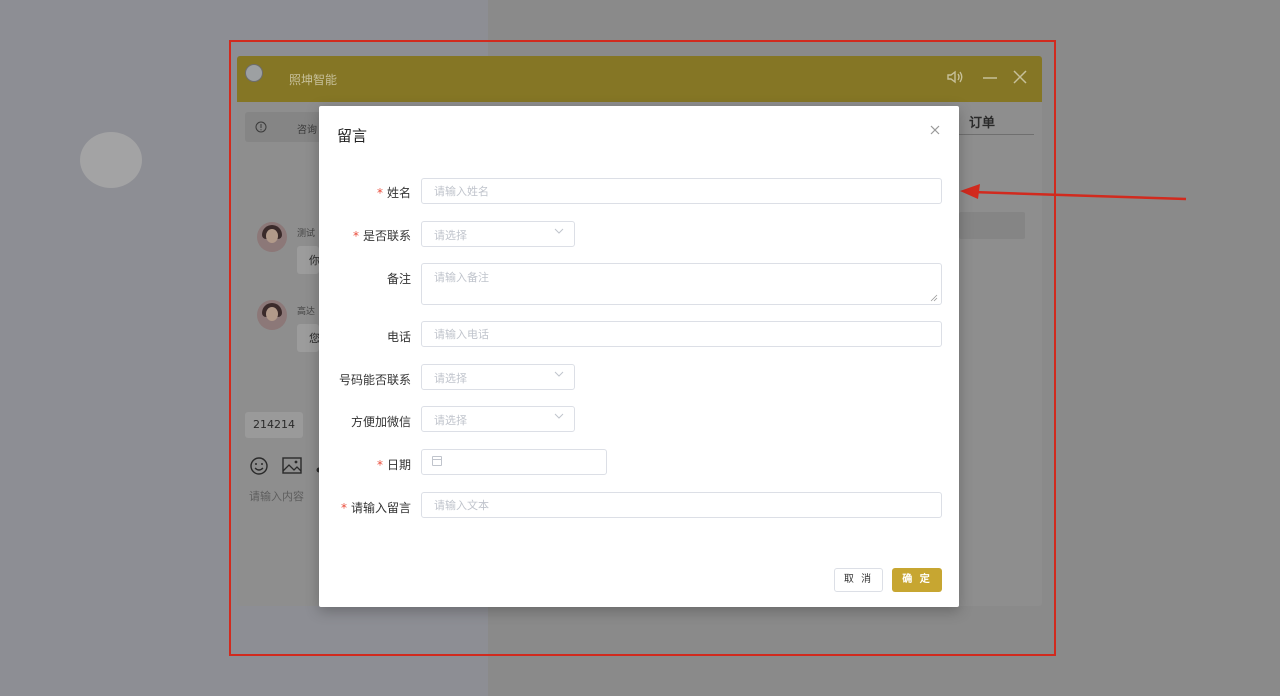  What do you see at coordinates (498, 419) in the screenshot?
I see `wechat-select: 请选择` at bounding box center [498, 419].